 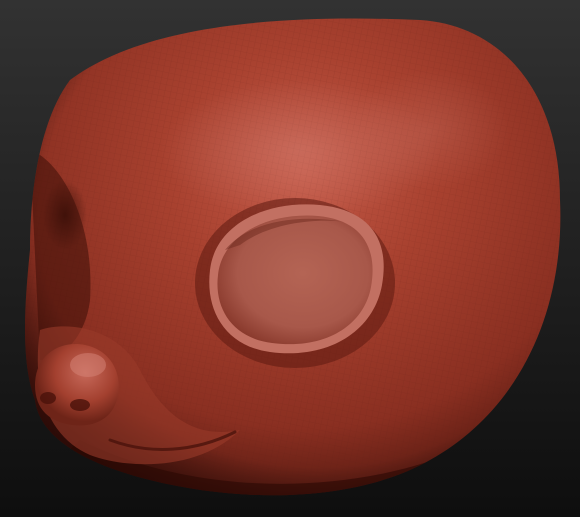 I want to click on side-socket, so click(x=65, y=215).